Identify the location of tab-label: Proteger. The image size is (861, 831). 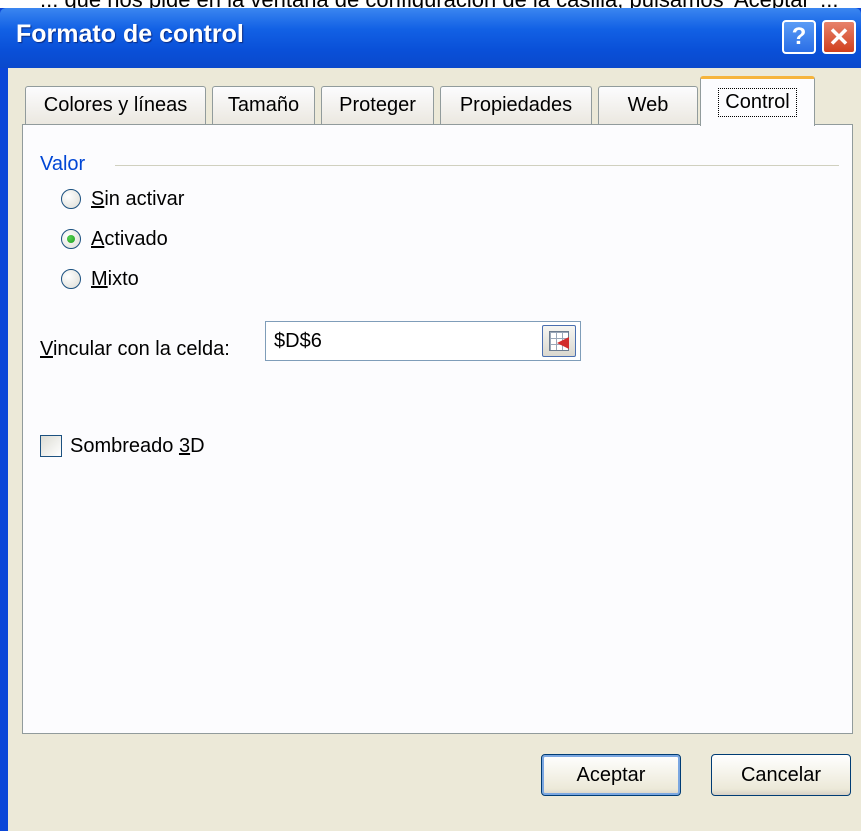
(377, 105).